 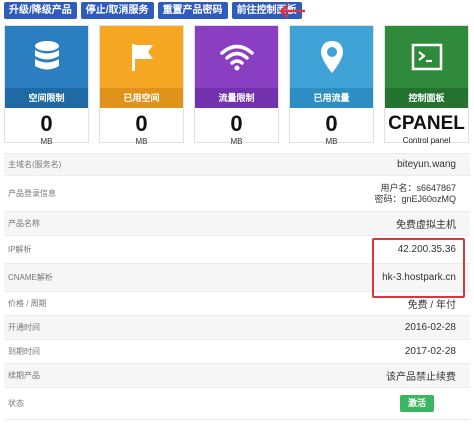 I want to click on card-label: 已用空间, so click(x=141, y=98).